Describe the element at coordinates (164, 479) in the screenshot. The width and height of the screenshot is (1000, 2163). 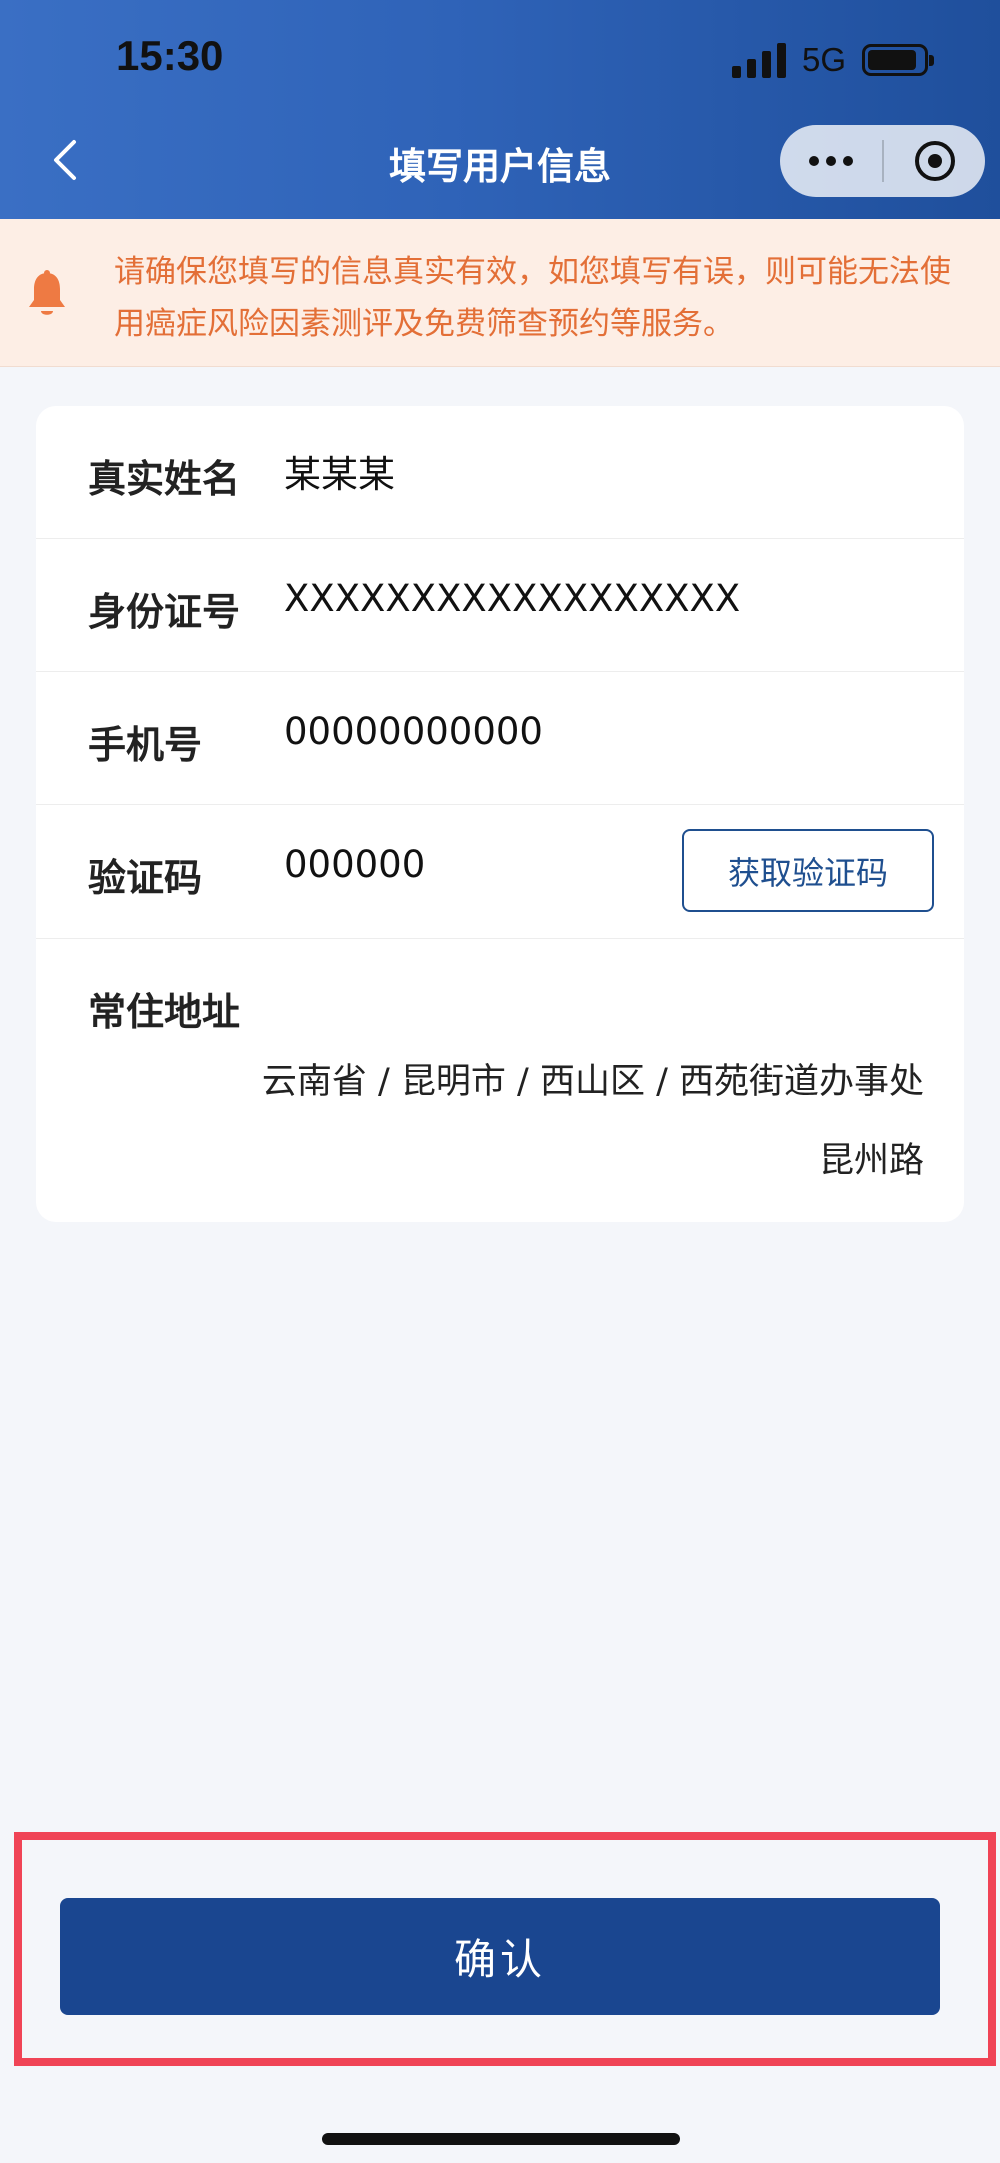
I see `name-label: 真实姓名` at that location.